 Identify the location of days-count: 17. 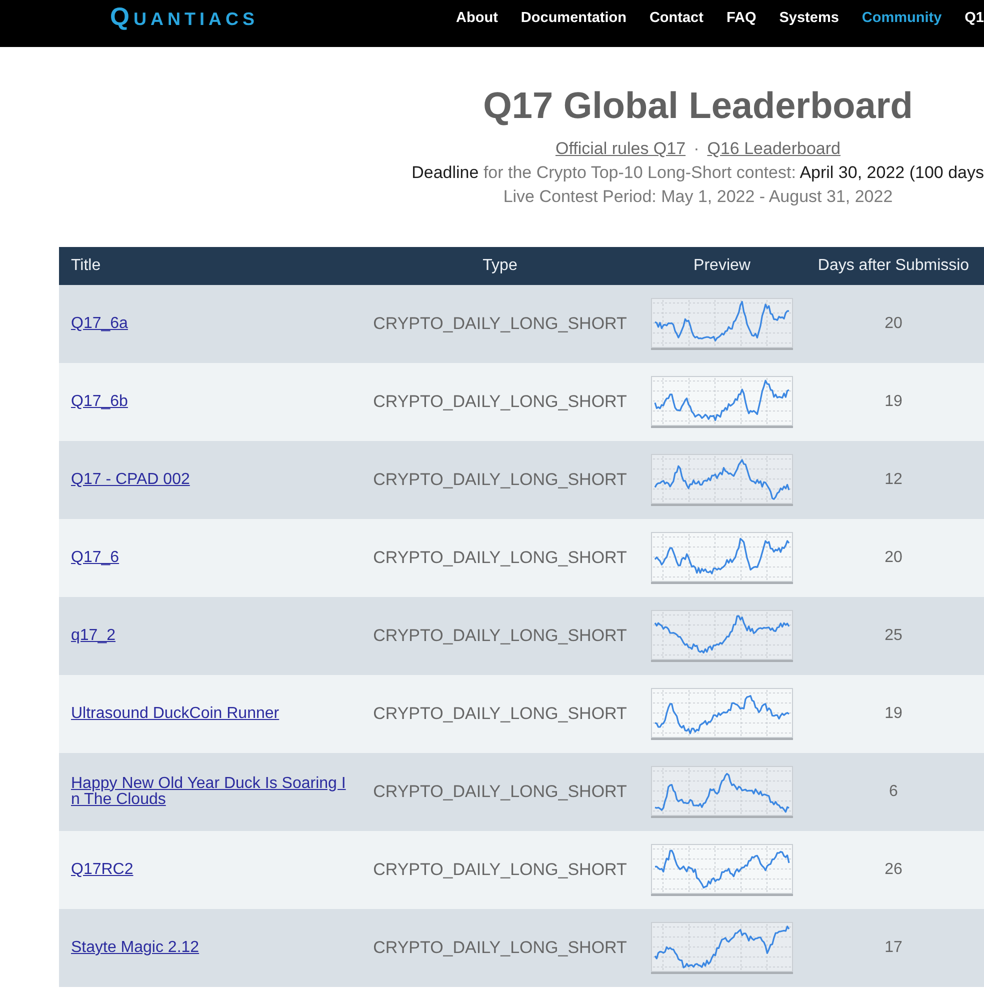
(893, 948).